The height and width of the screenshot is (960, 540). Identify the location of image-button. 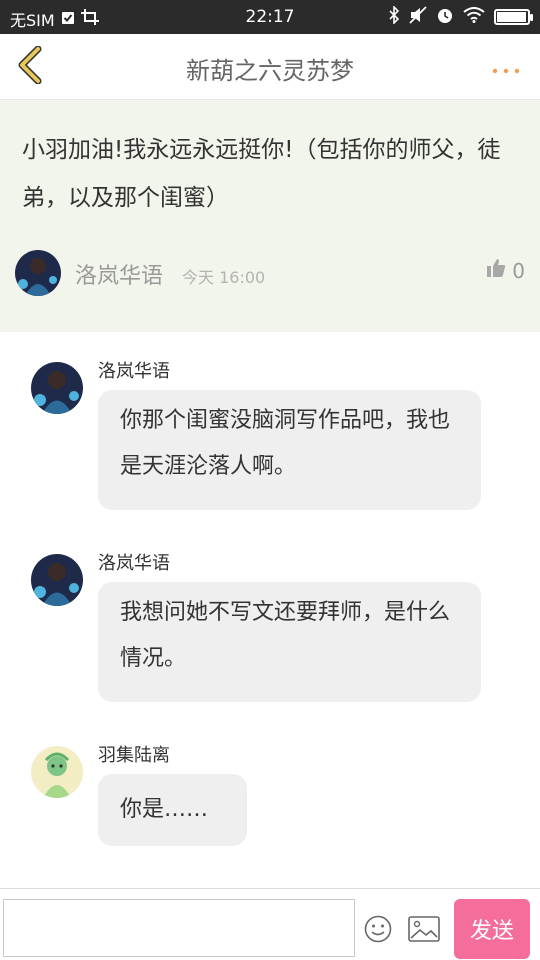
(424, 929).